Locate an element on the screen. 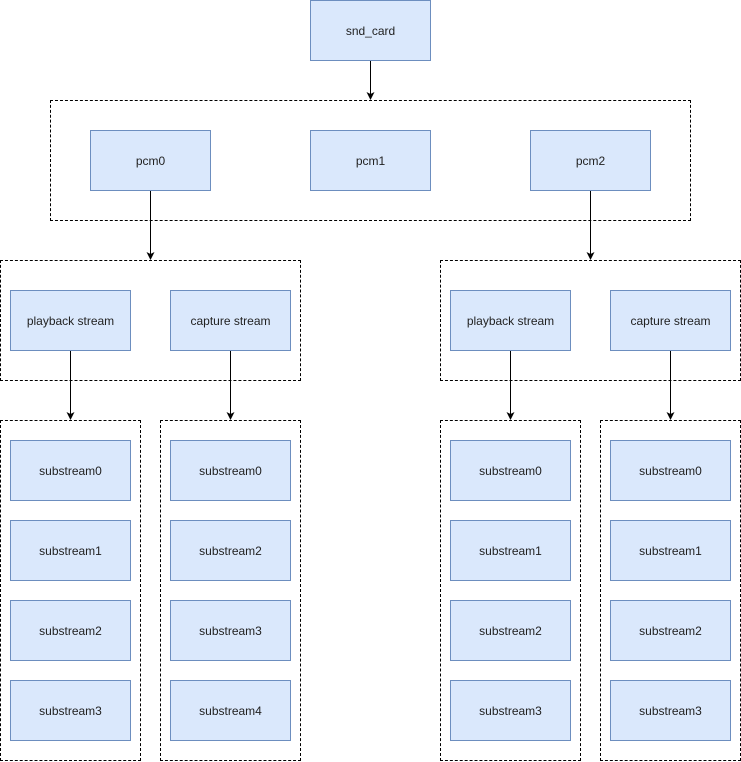 This screenshot has width=741, height=762. snd-card-node: snd_card is located at coordinates (370, 30).